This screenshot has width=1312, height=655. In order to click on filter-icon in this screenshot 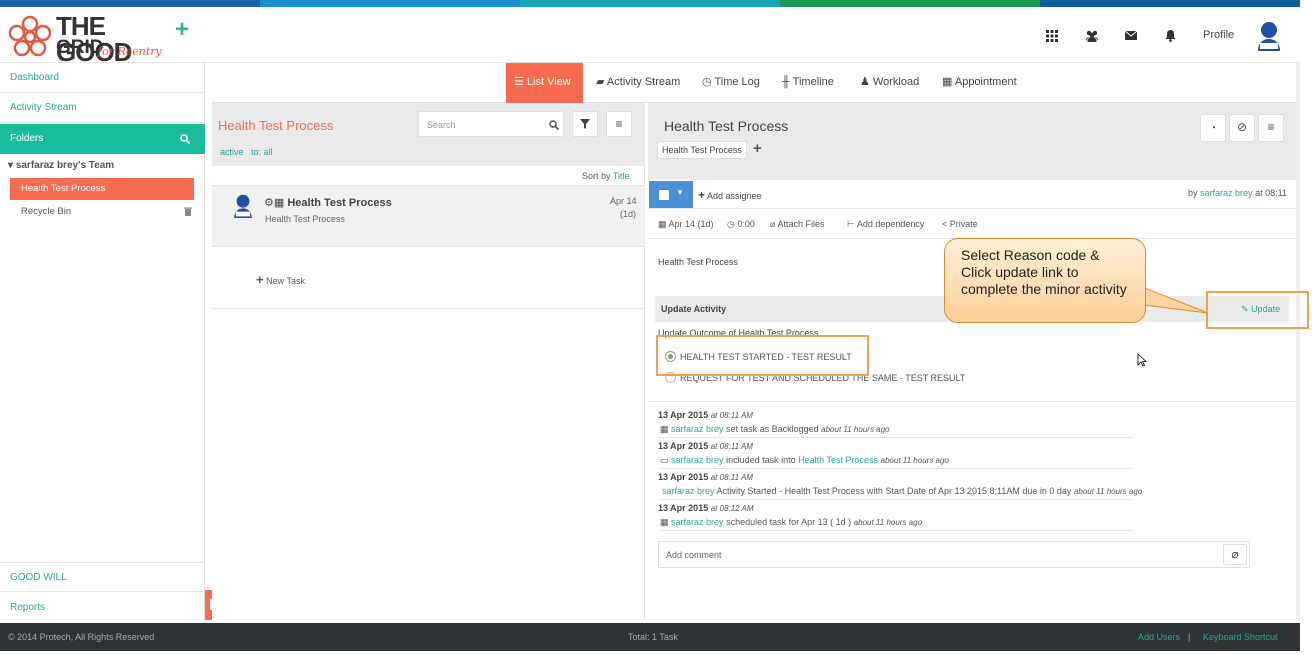, I will do `click(585, 124)`.